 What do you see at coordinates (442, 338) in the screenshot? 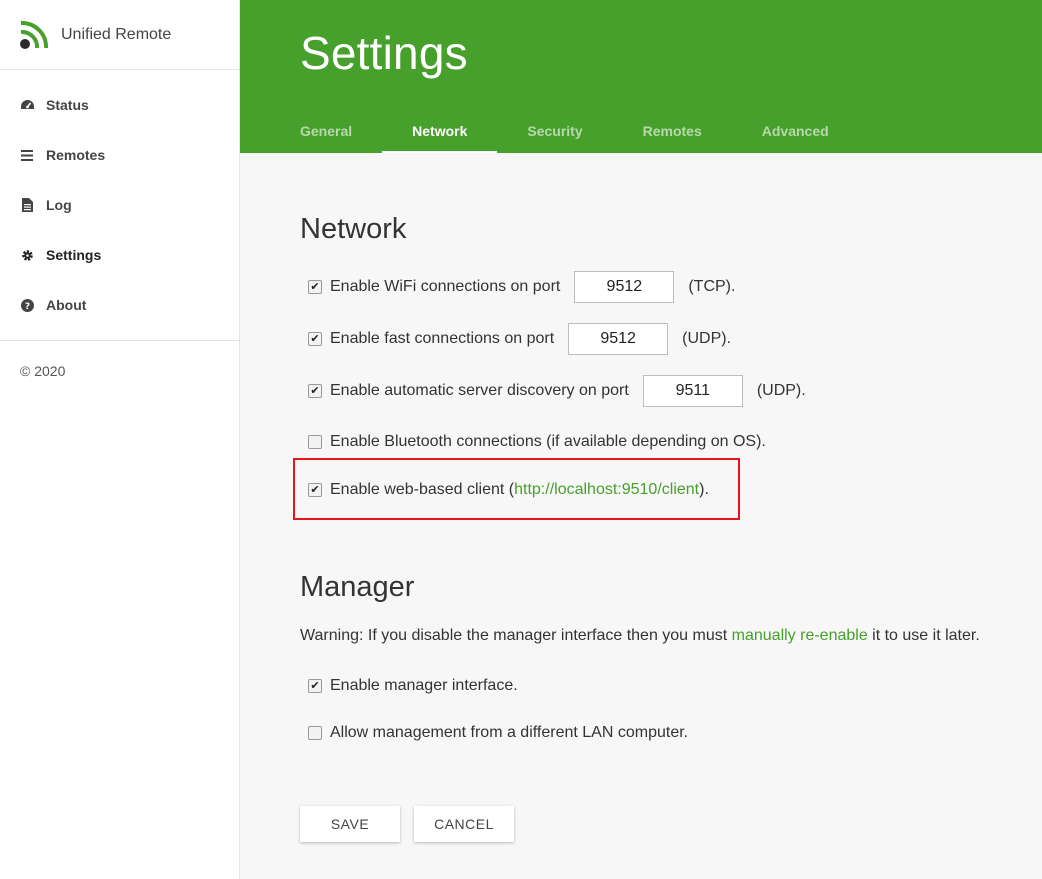
I see `fast-label: Enable fast connections on port` at bounding box center [442, 338].